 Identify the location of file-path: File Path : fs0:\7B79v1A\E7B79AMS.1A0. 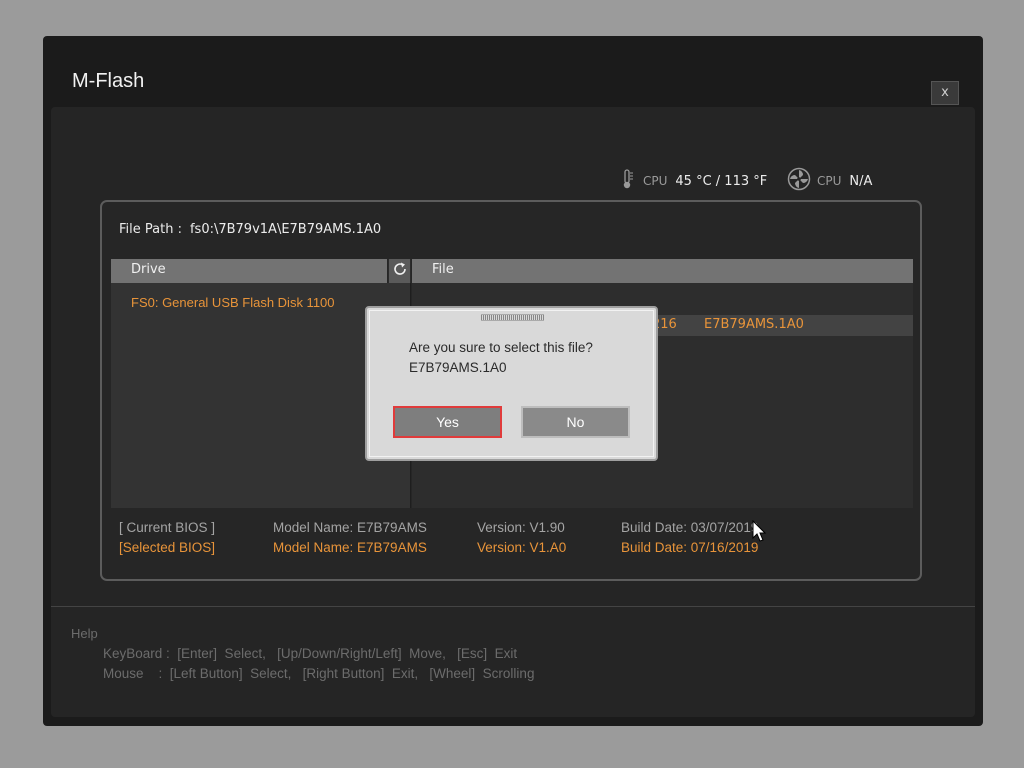
(250, 229).